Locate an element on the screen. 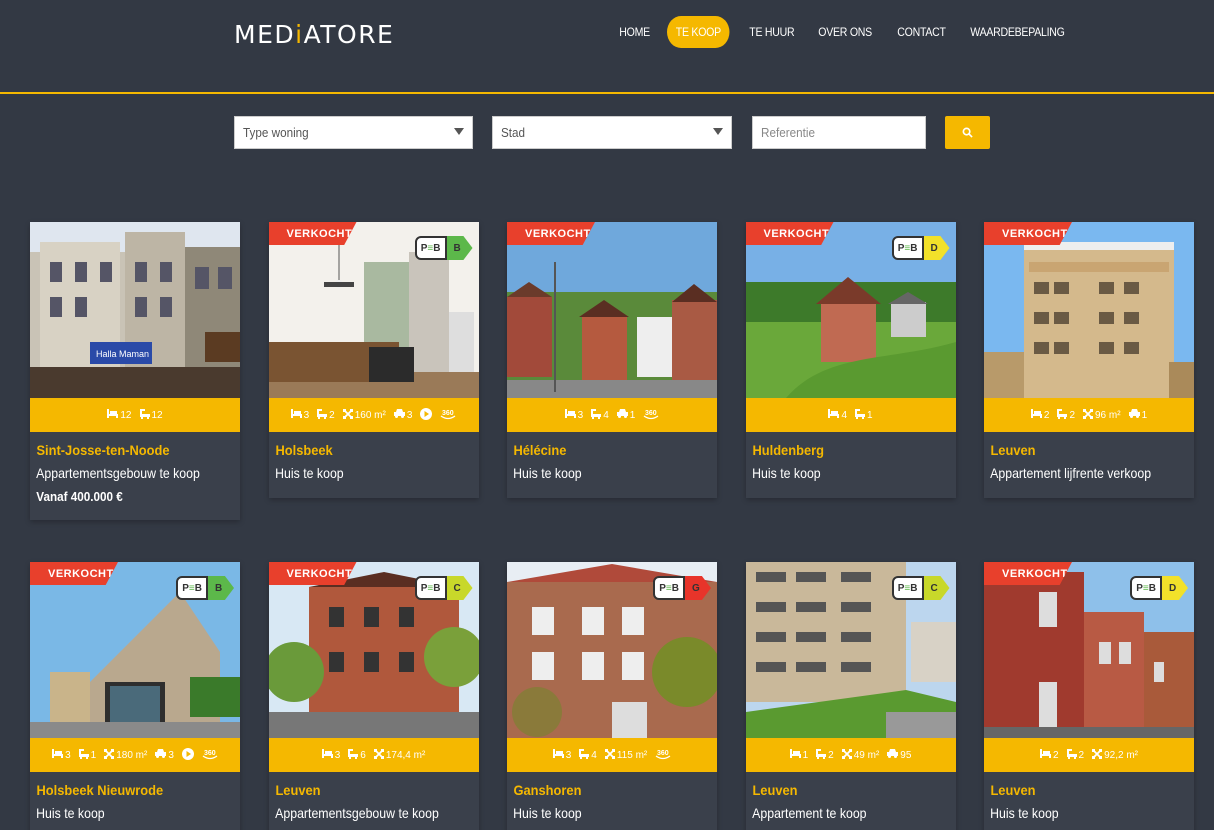 This screenshot has height=830, width=1214. listing-city: Sint-Josse-ten-Noode is located at coordinates (126, 445).